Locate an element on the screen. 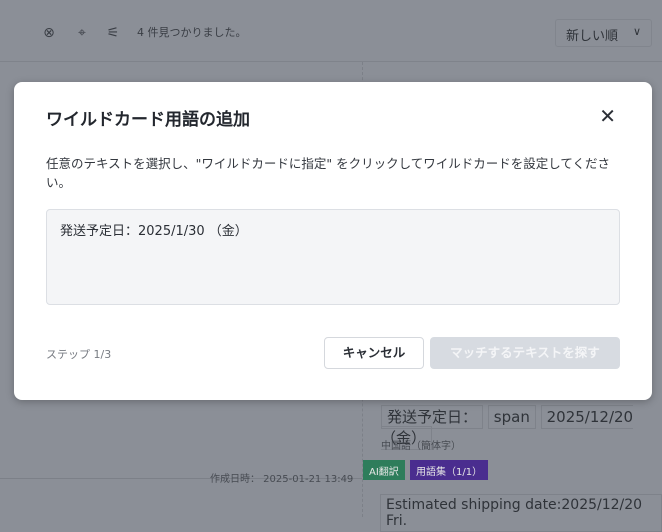 The image size is (662, 532). translation-text: Estimated shipping date:2025/12/20 Fri. is located at coordinates (521, 513).